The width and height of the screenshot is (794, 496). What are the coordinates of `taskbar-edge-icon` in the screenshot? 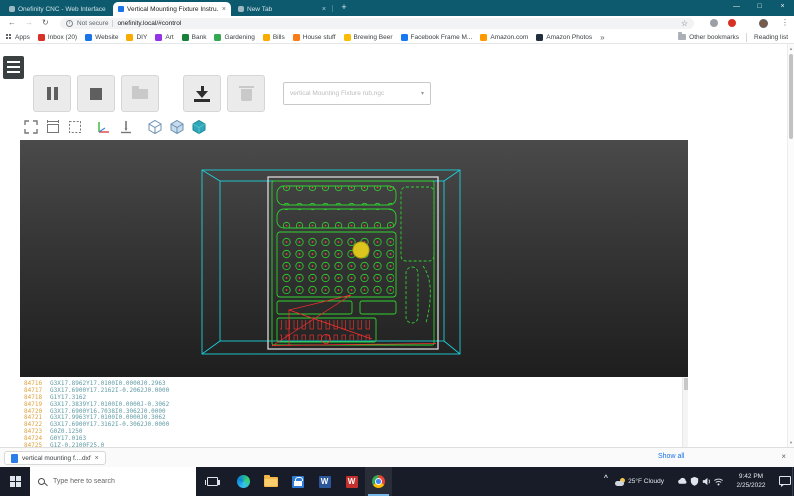 It's located at (243, 481).